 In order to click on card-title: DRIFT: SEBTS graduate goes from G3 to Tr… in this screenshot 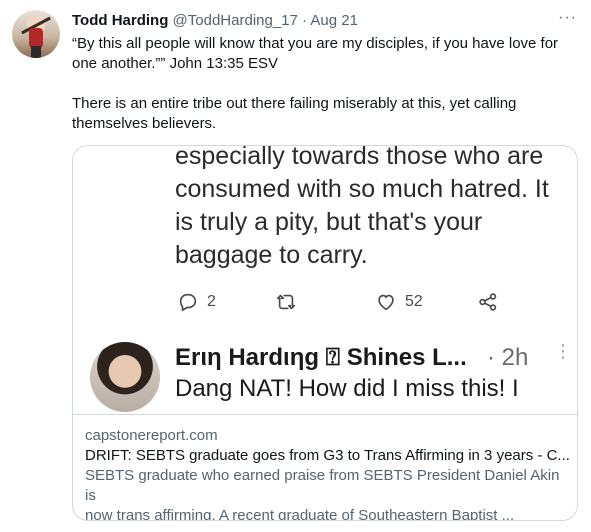, I will do `click(327, 455)`.